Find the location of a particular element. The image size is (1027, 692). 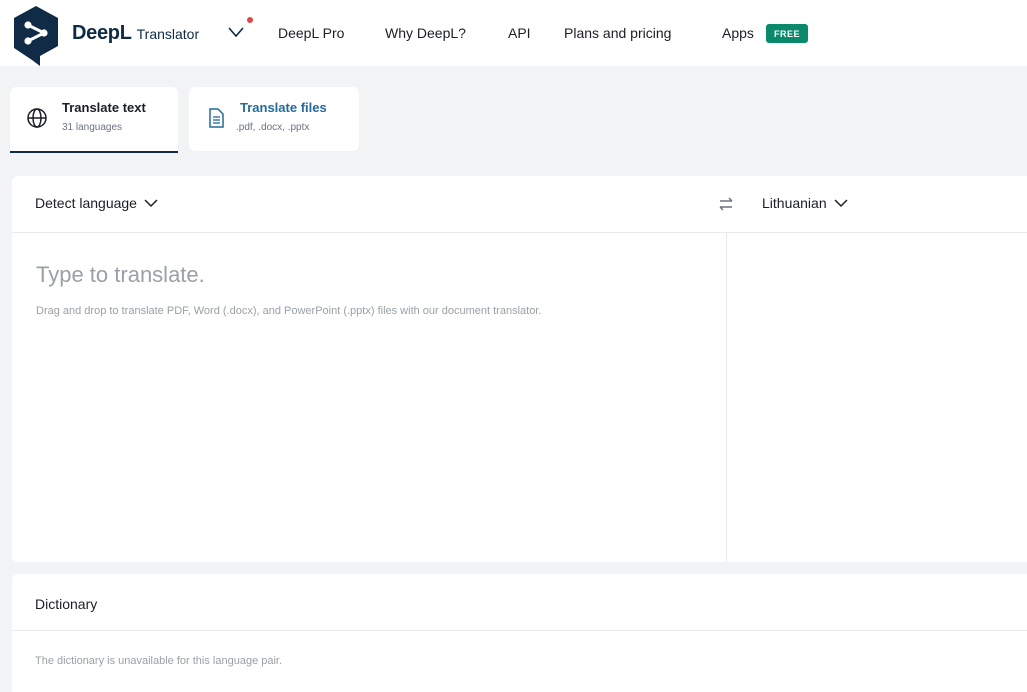

nav-api: API is located at coordinates (519, 33).